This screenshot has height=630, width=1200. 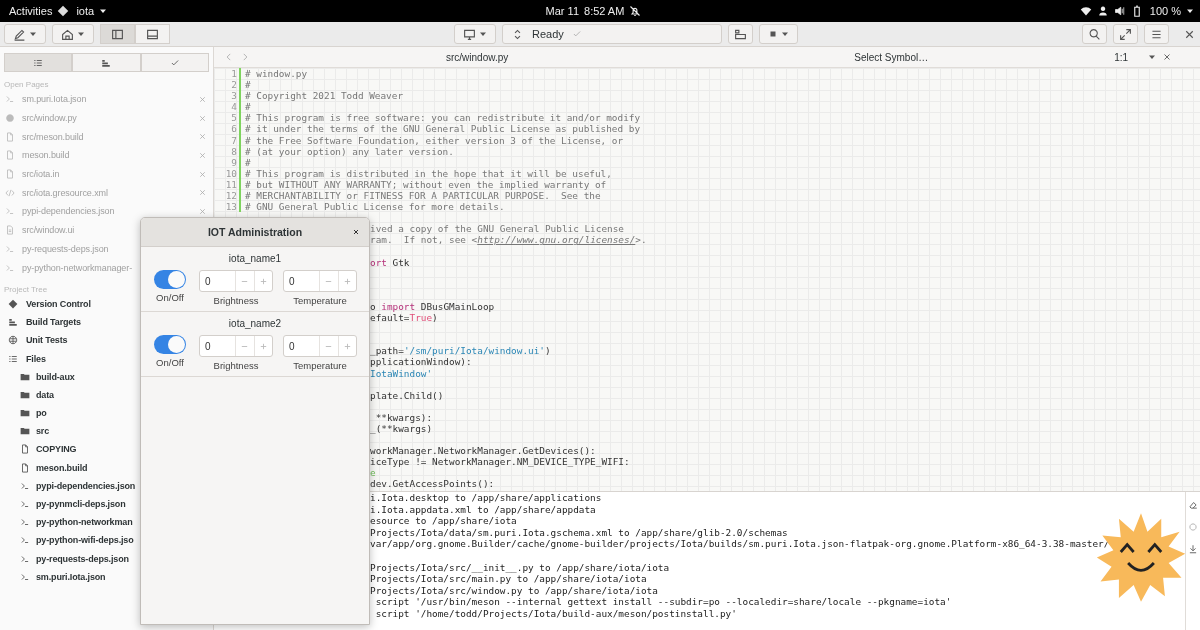 What do you see at coordinates (227, 207) in the screenshot?
I see `line-number: 13` at bounding box center [227, 207].